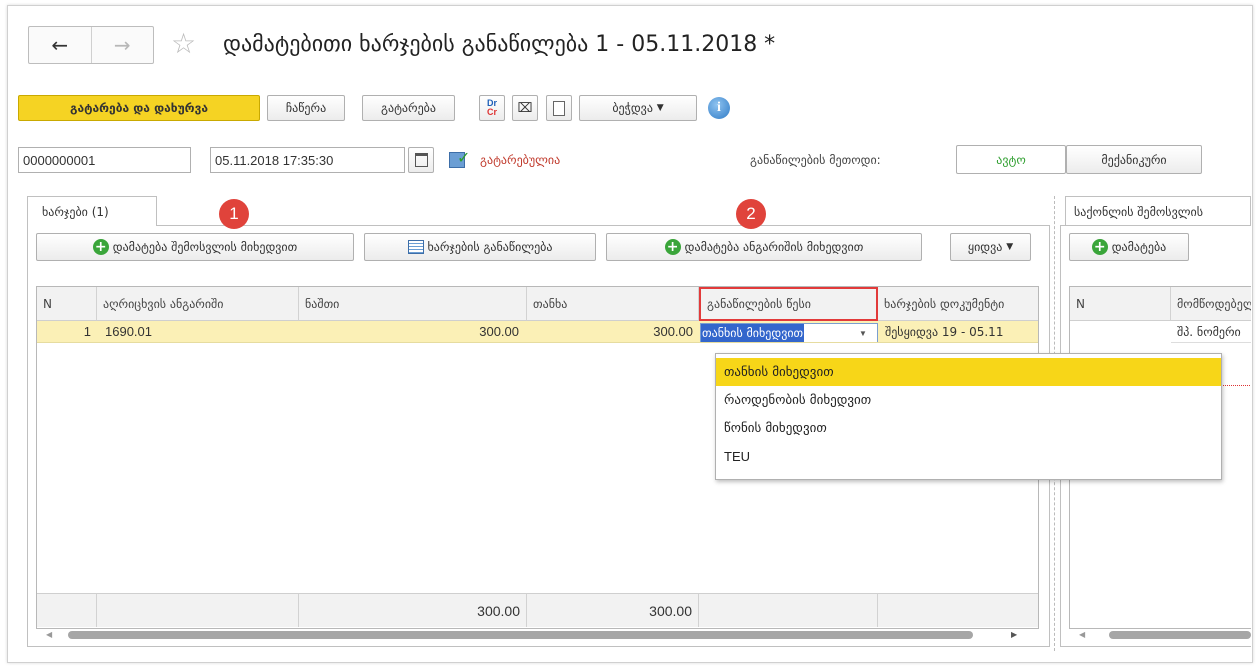  What do you see at coordinates (413, 610) in the screenshot?
I see `footer-total-balance: 300.00` at bounding box center [413, 610].